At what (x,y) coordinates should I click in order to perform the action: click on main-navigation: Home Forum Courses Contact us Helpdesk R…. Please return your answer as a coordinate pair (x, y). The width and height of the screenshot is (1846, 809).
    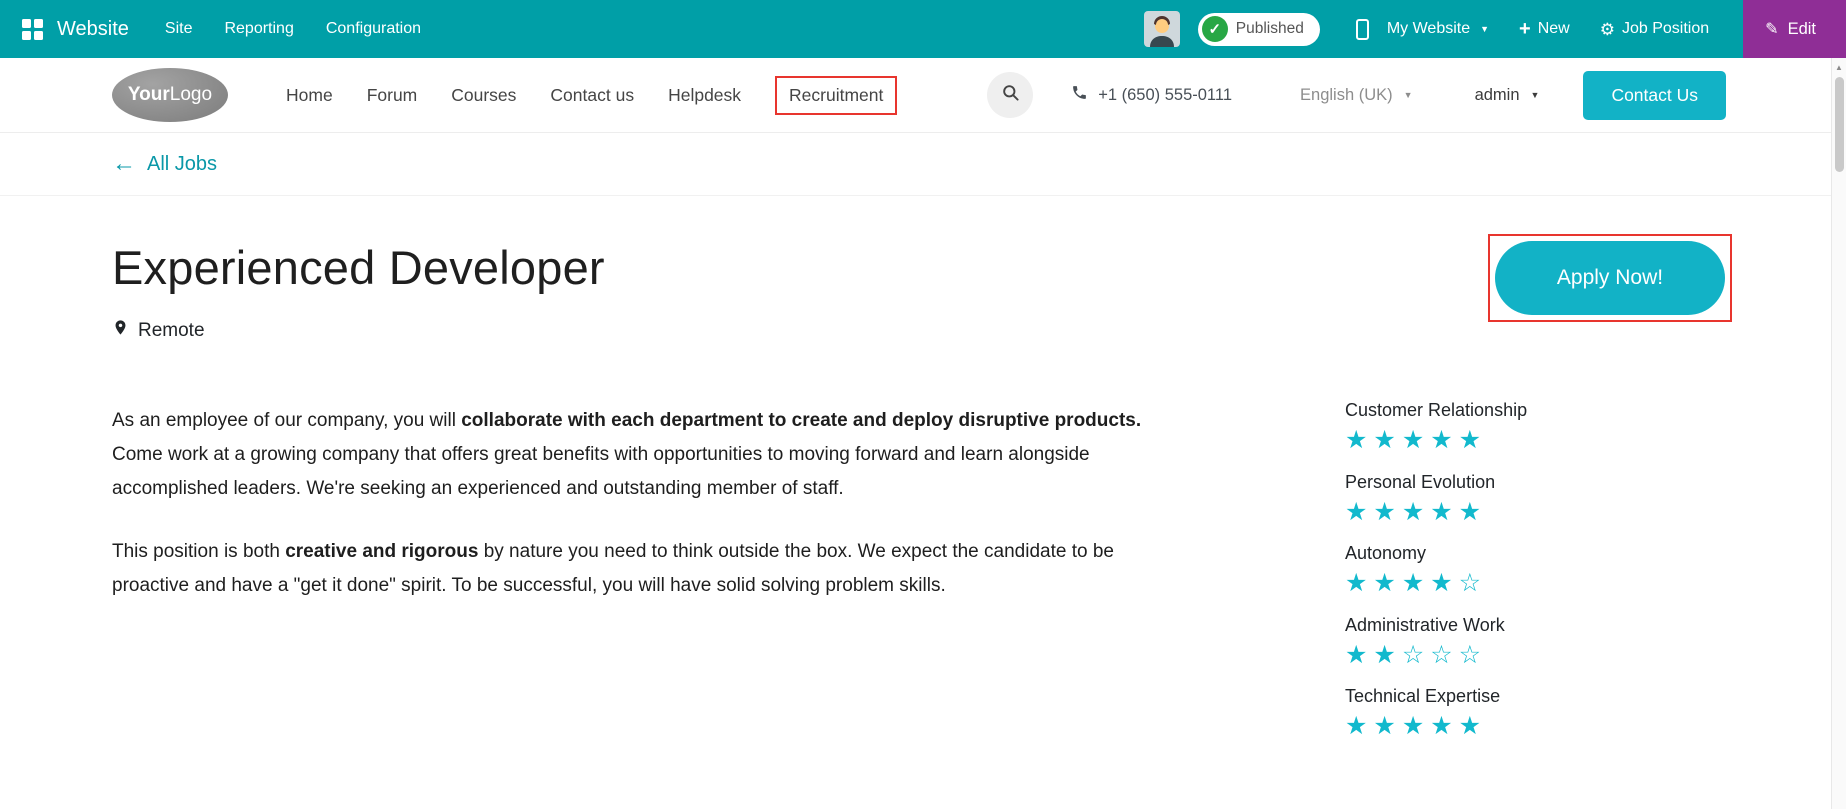
    Looking at the image, I should click on (592, 95).